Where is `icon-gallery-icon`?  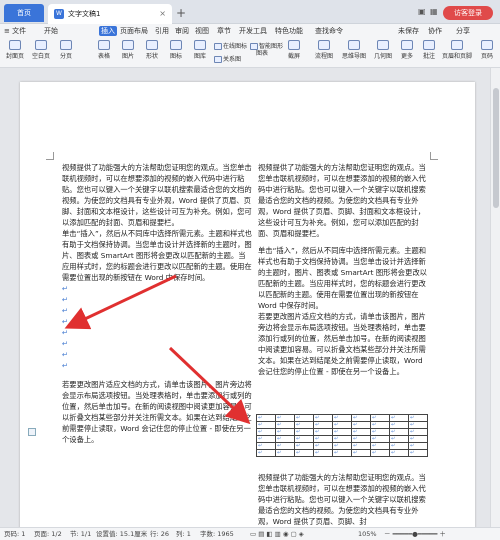
icon-gallery-icon is located at coordinates (176, 45).